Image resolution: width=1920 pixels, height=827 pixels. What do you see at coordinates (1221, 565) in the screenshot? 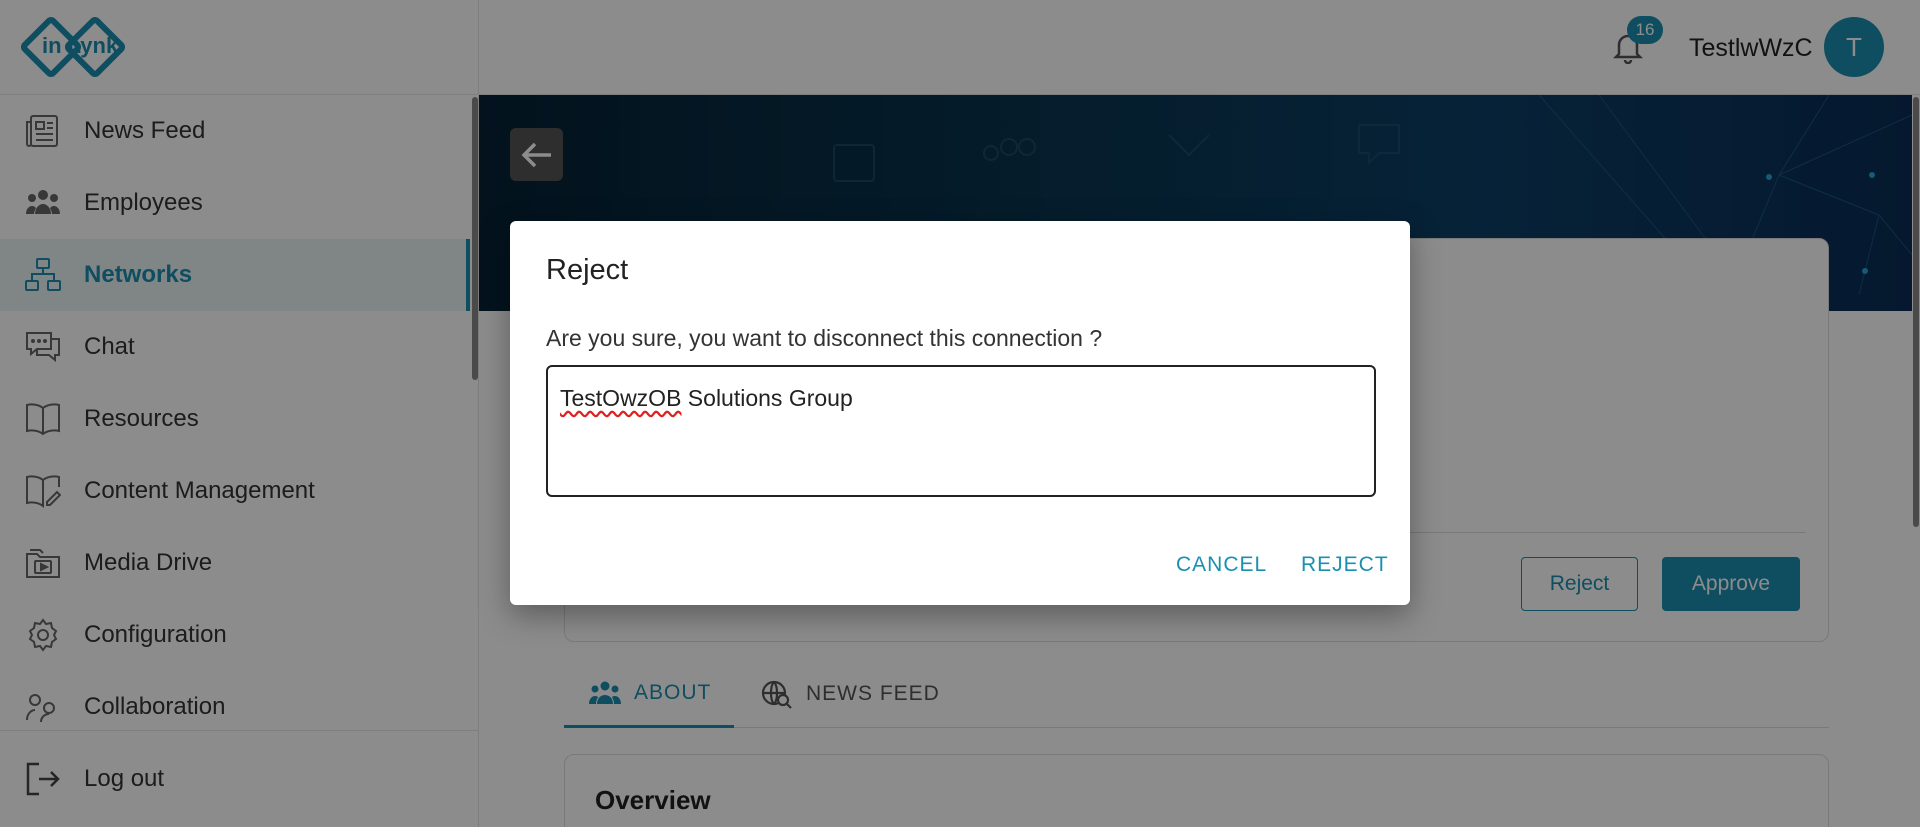
I see `cancel-button: CANCEL` at bounding box center [1221, 565].